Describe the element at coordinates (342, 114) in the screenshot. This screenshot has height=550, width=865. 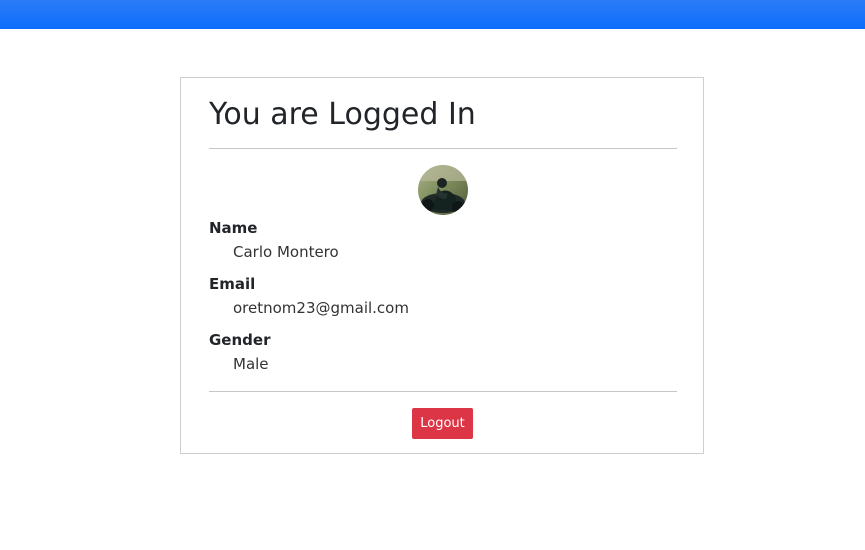
I see `page-title: You are Logged In` at that location.